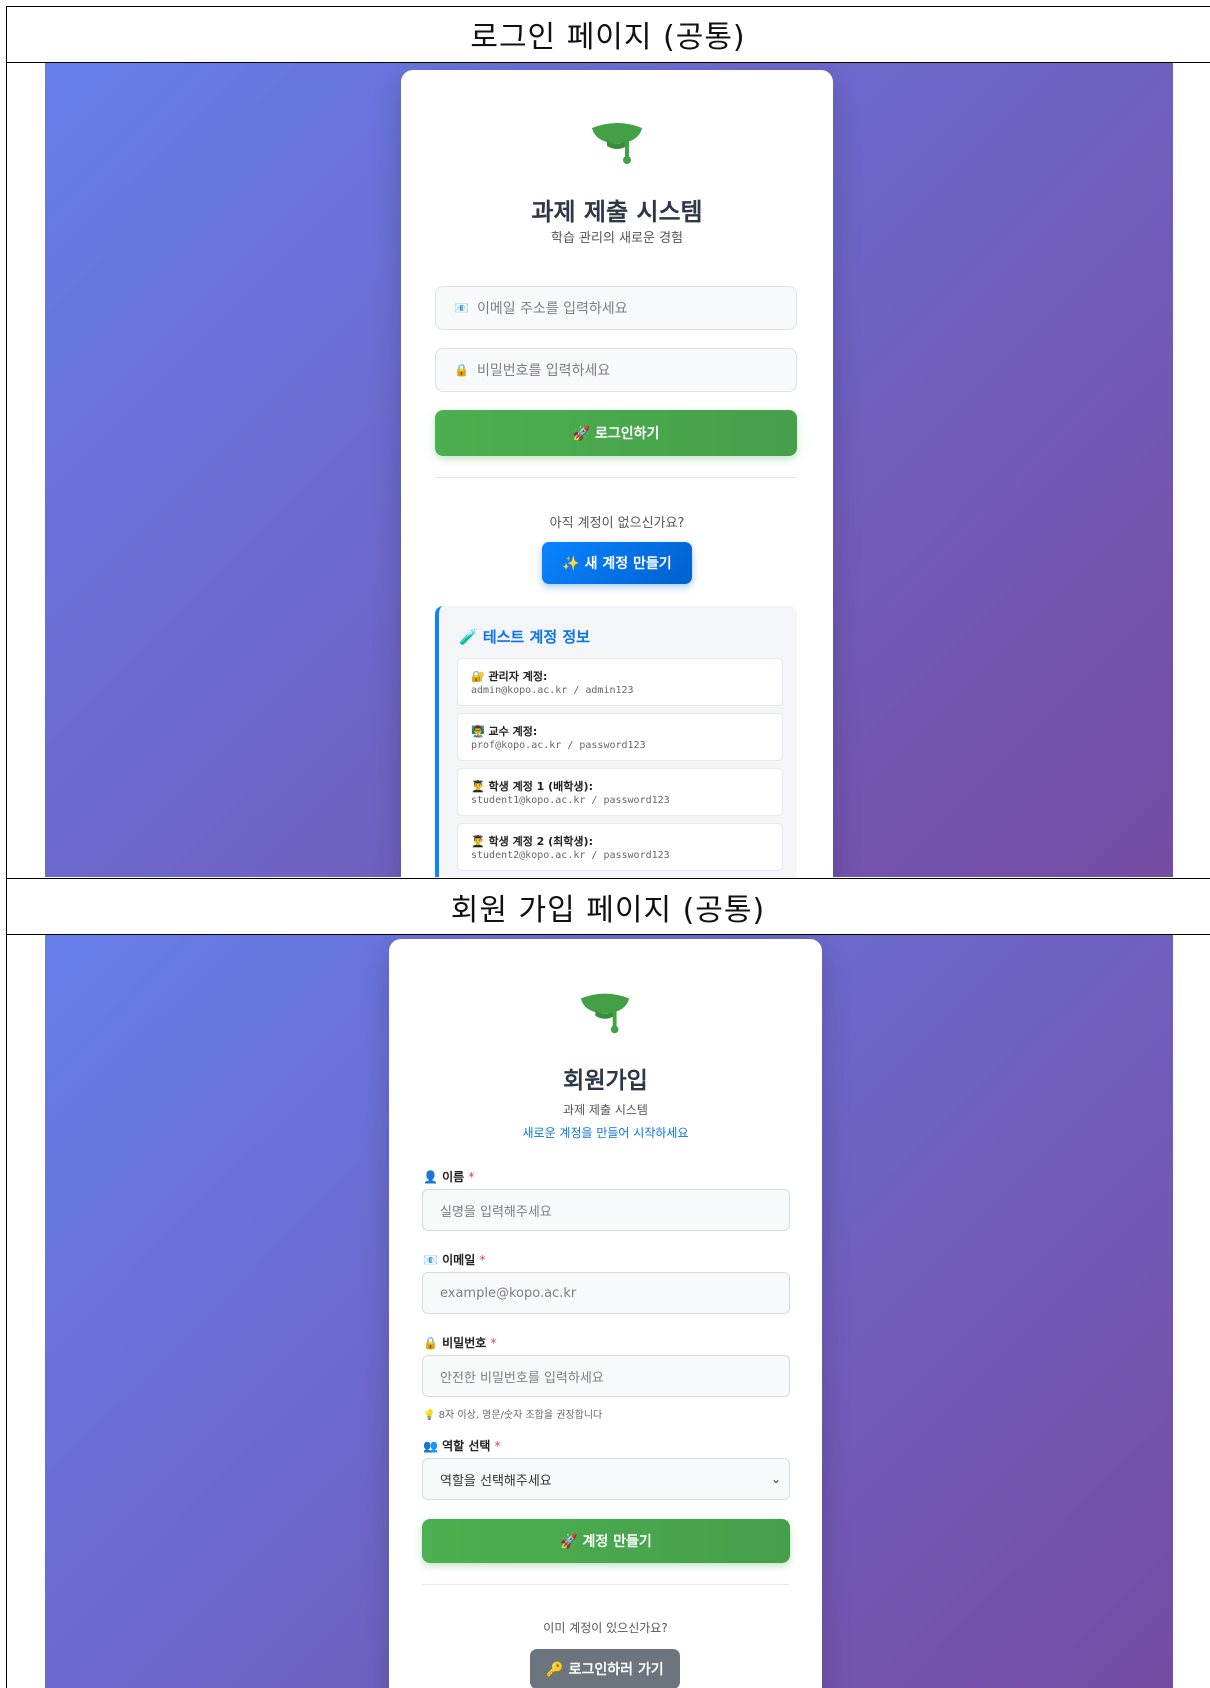  I want to click on password-label-text: 🔒 비밀번호, so click(455, 1343).